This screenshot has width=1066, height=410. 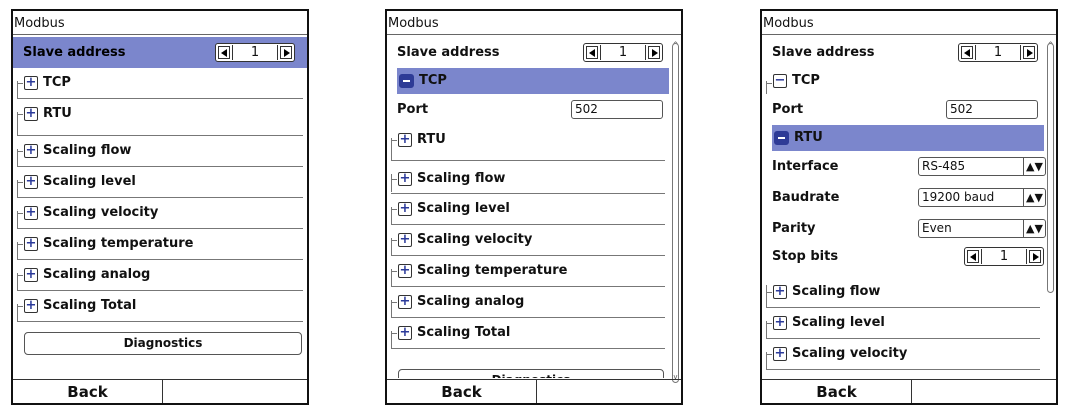 What do you see at coordinates (982, 228) in the screenshot?
I see `parity-select: Even ▲▼` at bounding box center [982, 228].